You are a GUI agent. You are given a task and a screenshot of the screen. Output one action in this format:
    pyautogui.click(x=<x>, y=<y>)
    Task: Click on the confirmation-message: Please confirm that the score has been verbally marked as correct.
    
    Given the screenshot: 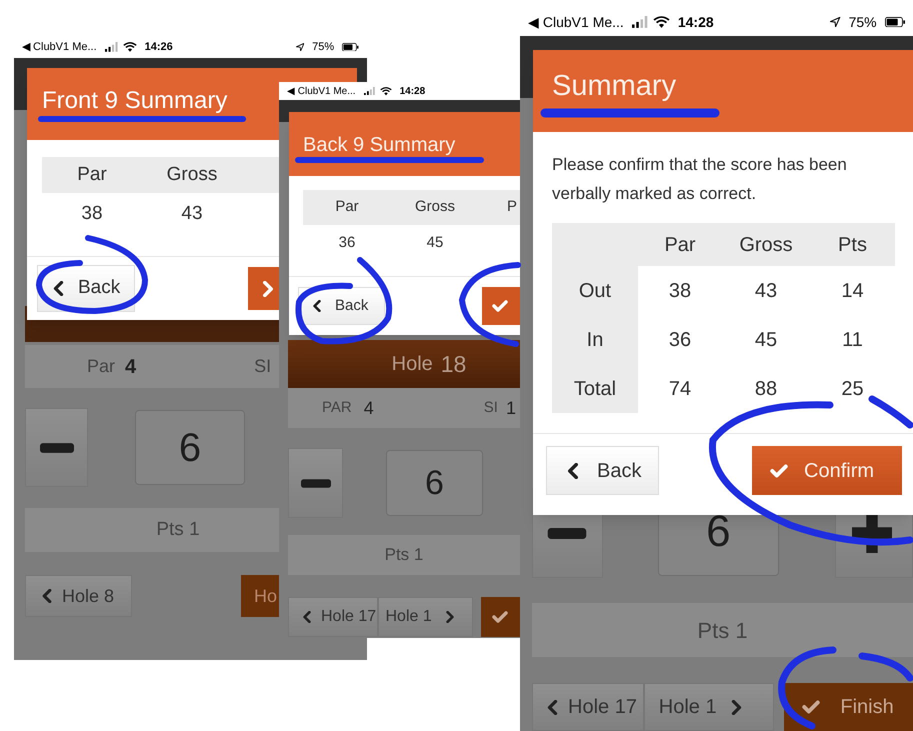 What is the action you would take?
    pyautogui.click(x=699, y=179)
    